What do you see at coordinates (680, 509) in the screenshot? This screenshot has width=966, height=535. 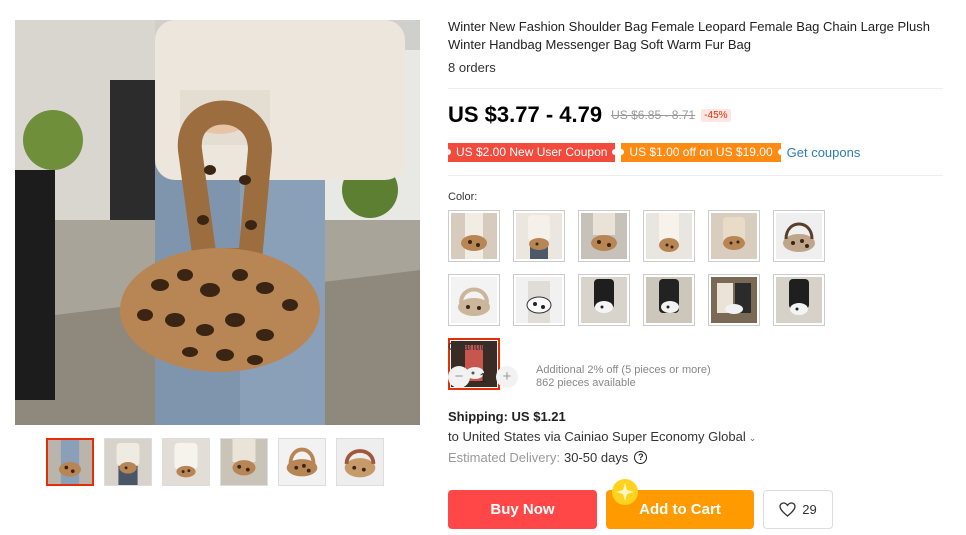 I see `add-to-cart-label: Add to Cart` at bounding box center [680, 509].